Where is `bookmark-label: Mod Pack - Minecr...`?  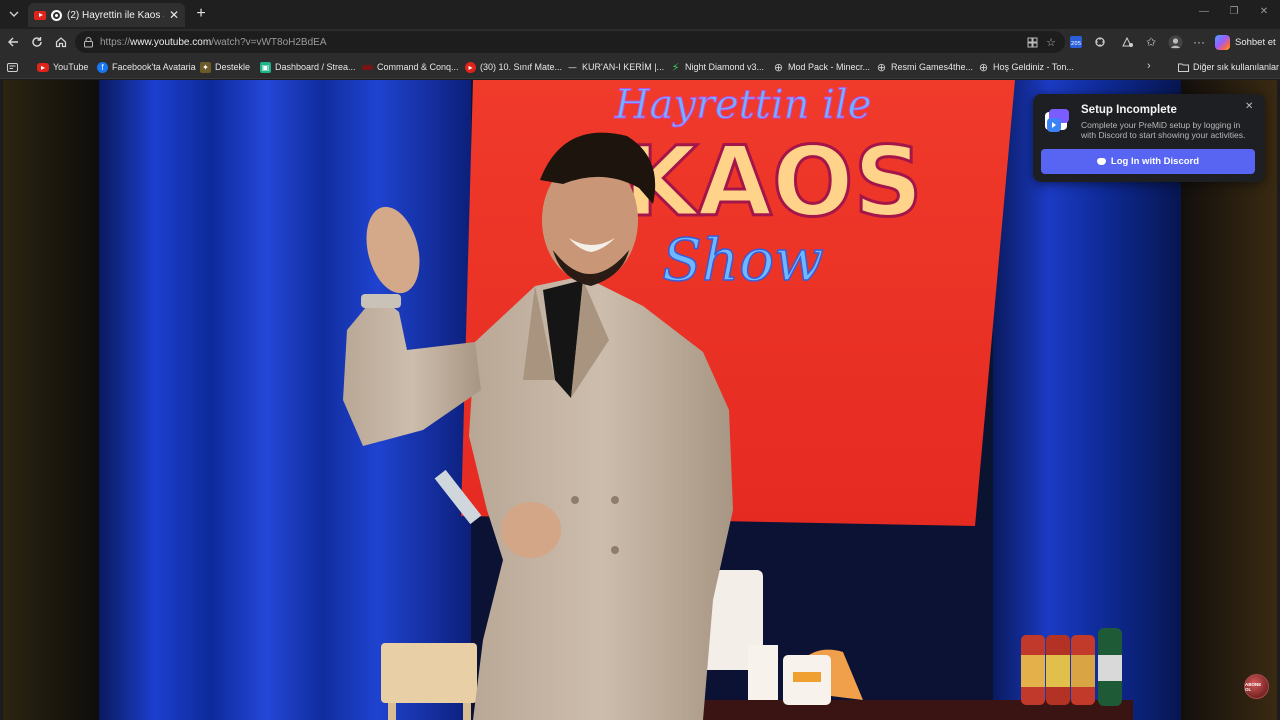
bookmark-label: Mod Pack - Minecr... is located at coordinates (829, 67).